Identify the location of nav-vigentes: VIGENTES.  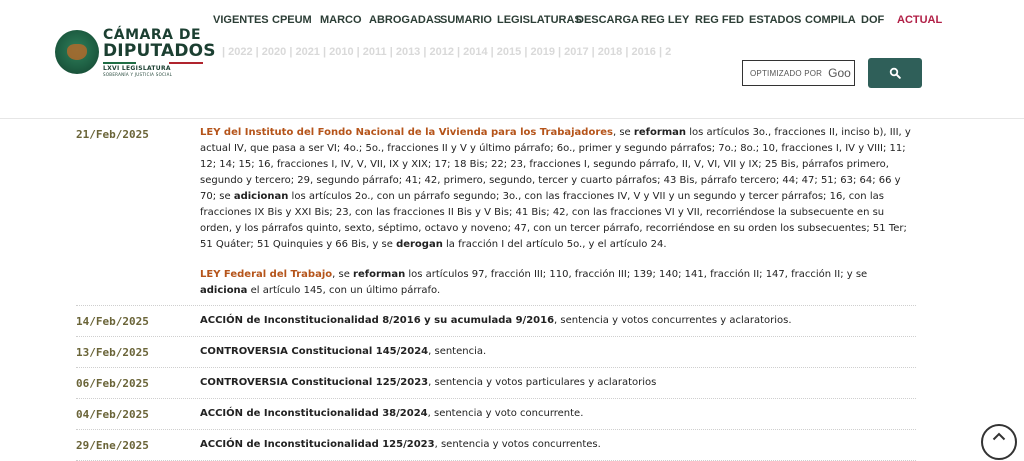
(241, 20).